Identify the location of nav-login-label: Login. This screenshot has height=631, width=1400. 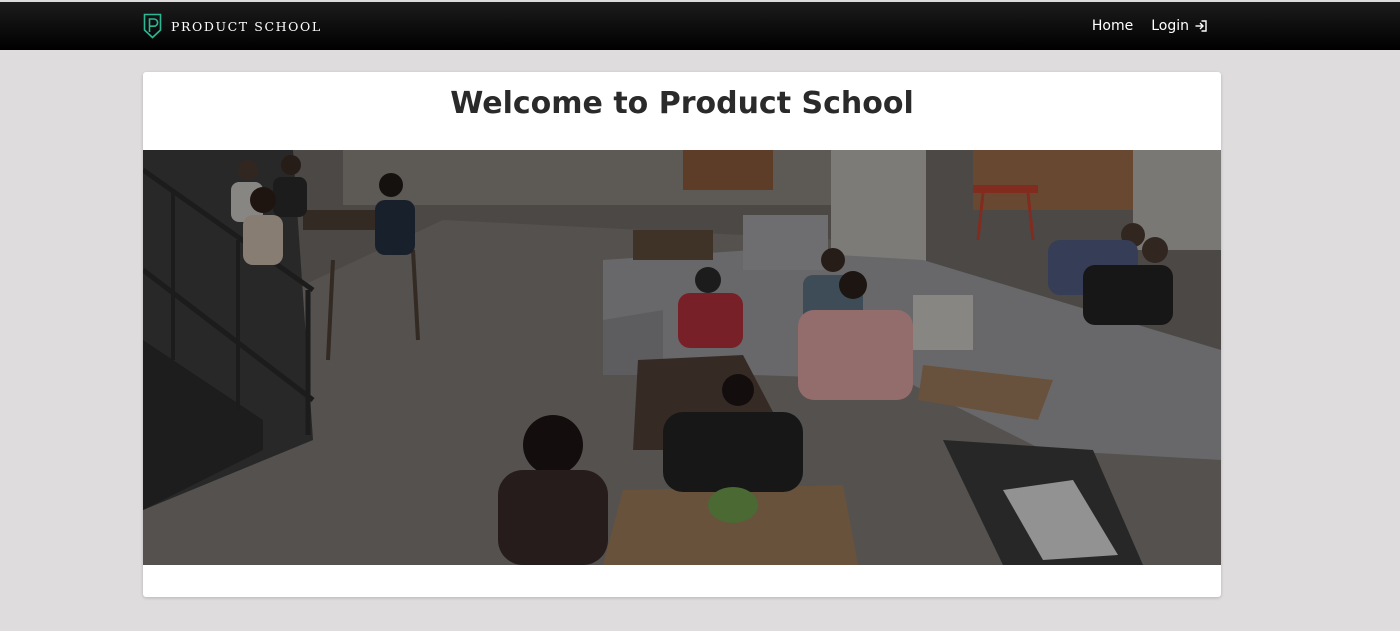
(1170, 26).